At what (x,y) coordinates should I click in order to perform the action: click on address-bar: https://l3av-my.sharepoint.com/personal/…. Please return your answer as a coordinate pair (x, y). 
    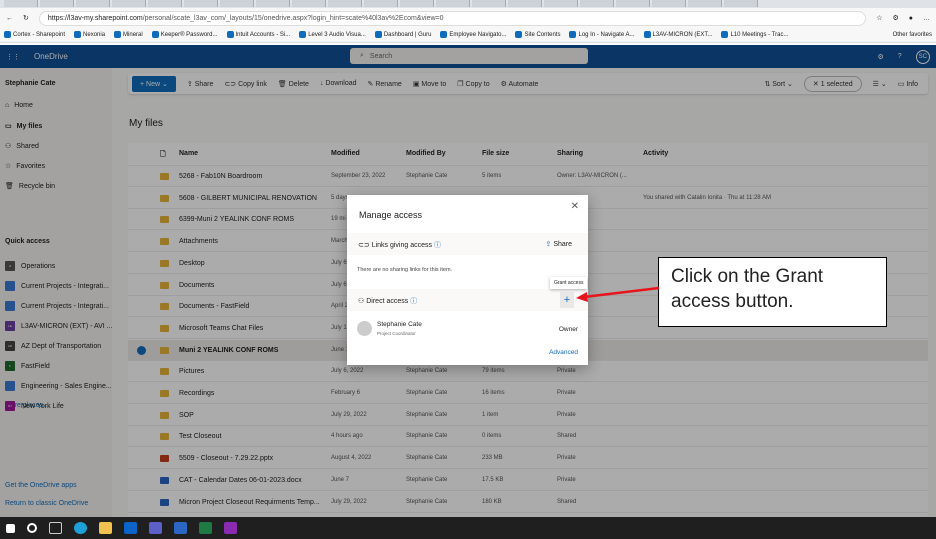
    Looking at the image, I should click on (452, 18).